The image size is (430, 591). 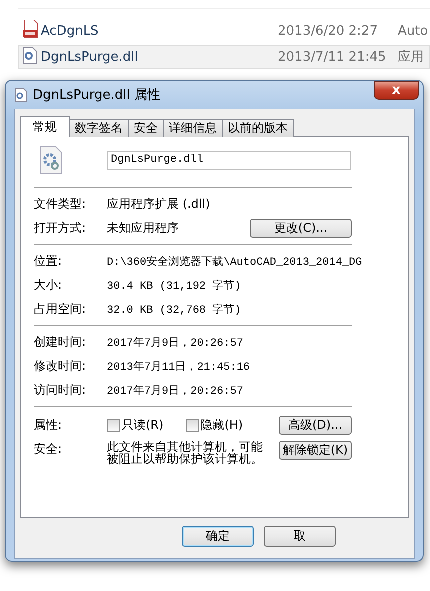 I want to click on field-label: 访问时间:, so click(x=61, y=390).